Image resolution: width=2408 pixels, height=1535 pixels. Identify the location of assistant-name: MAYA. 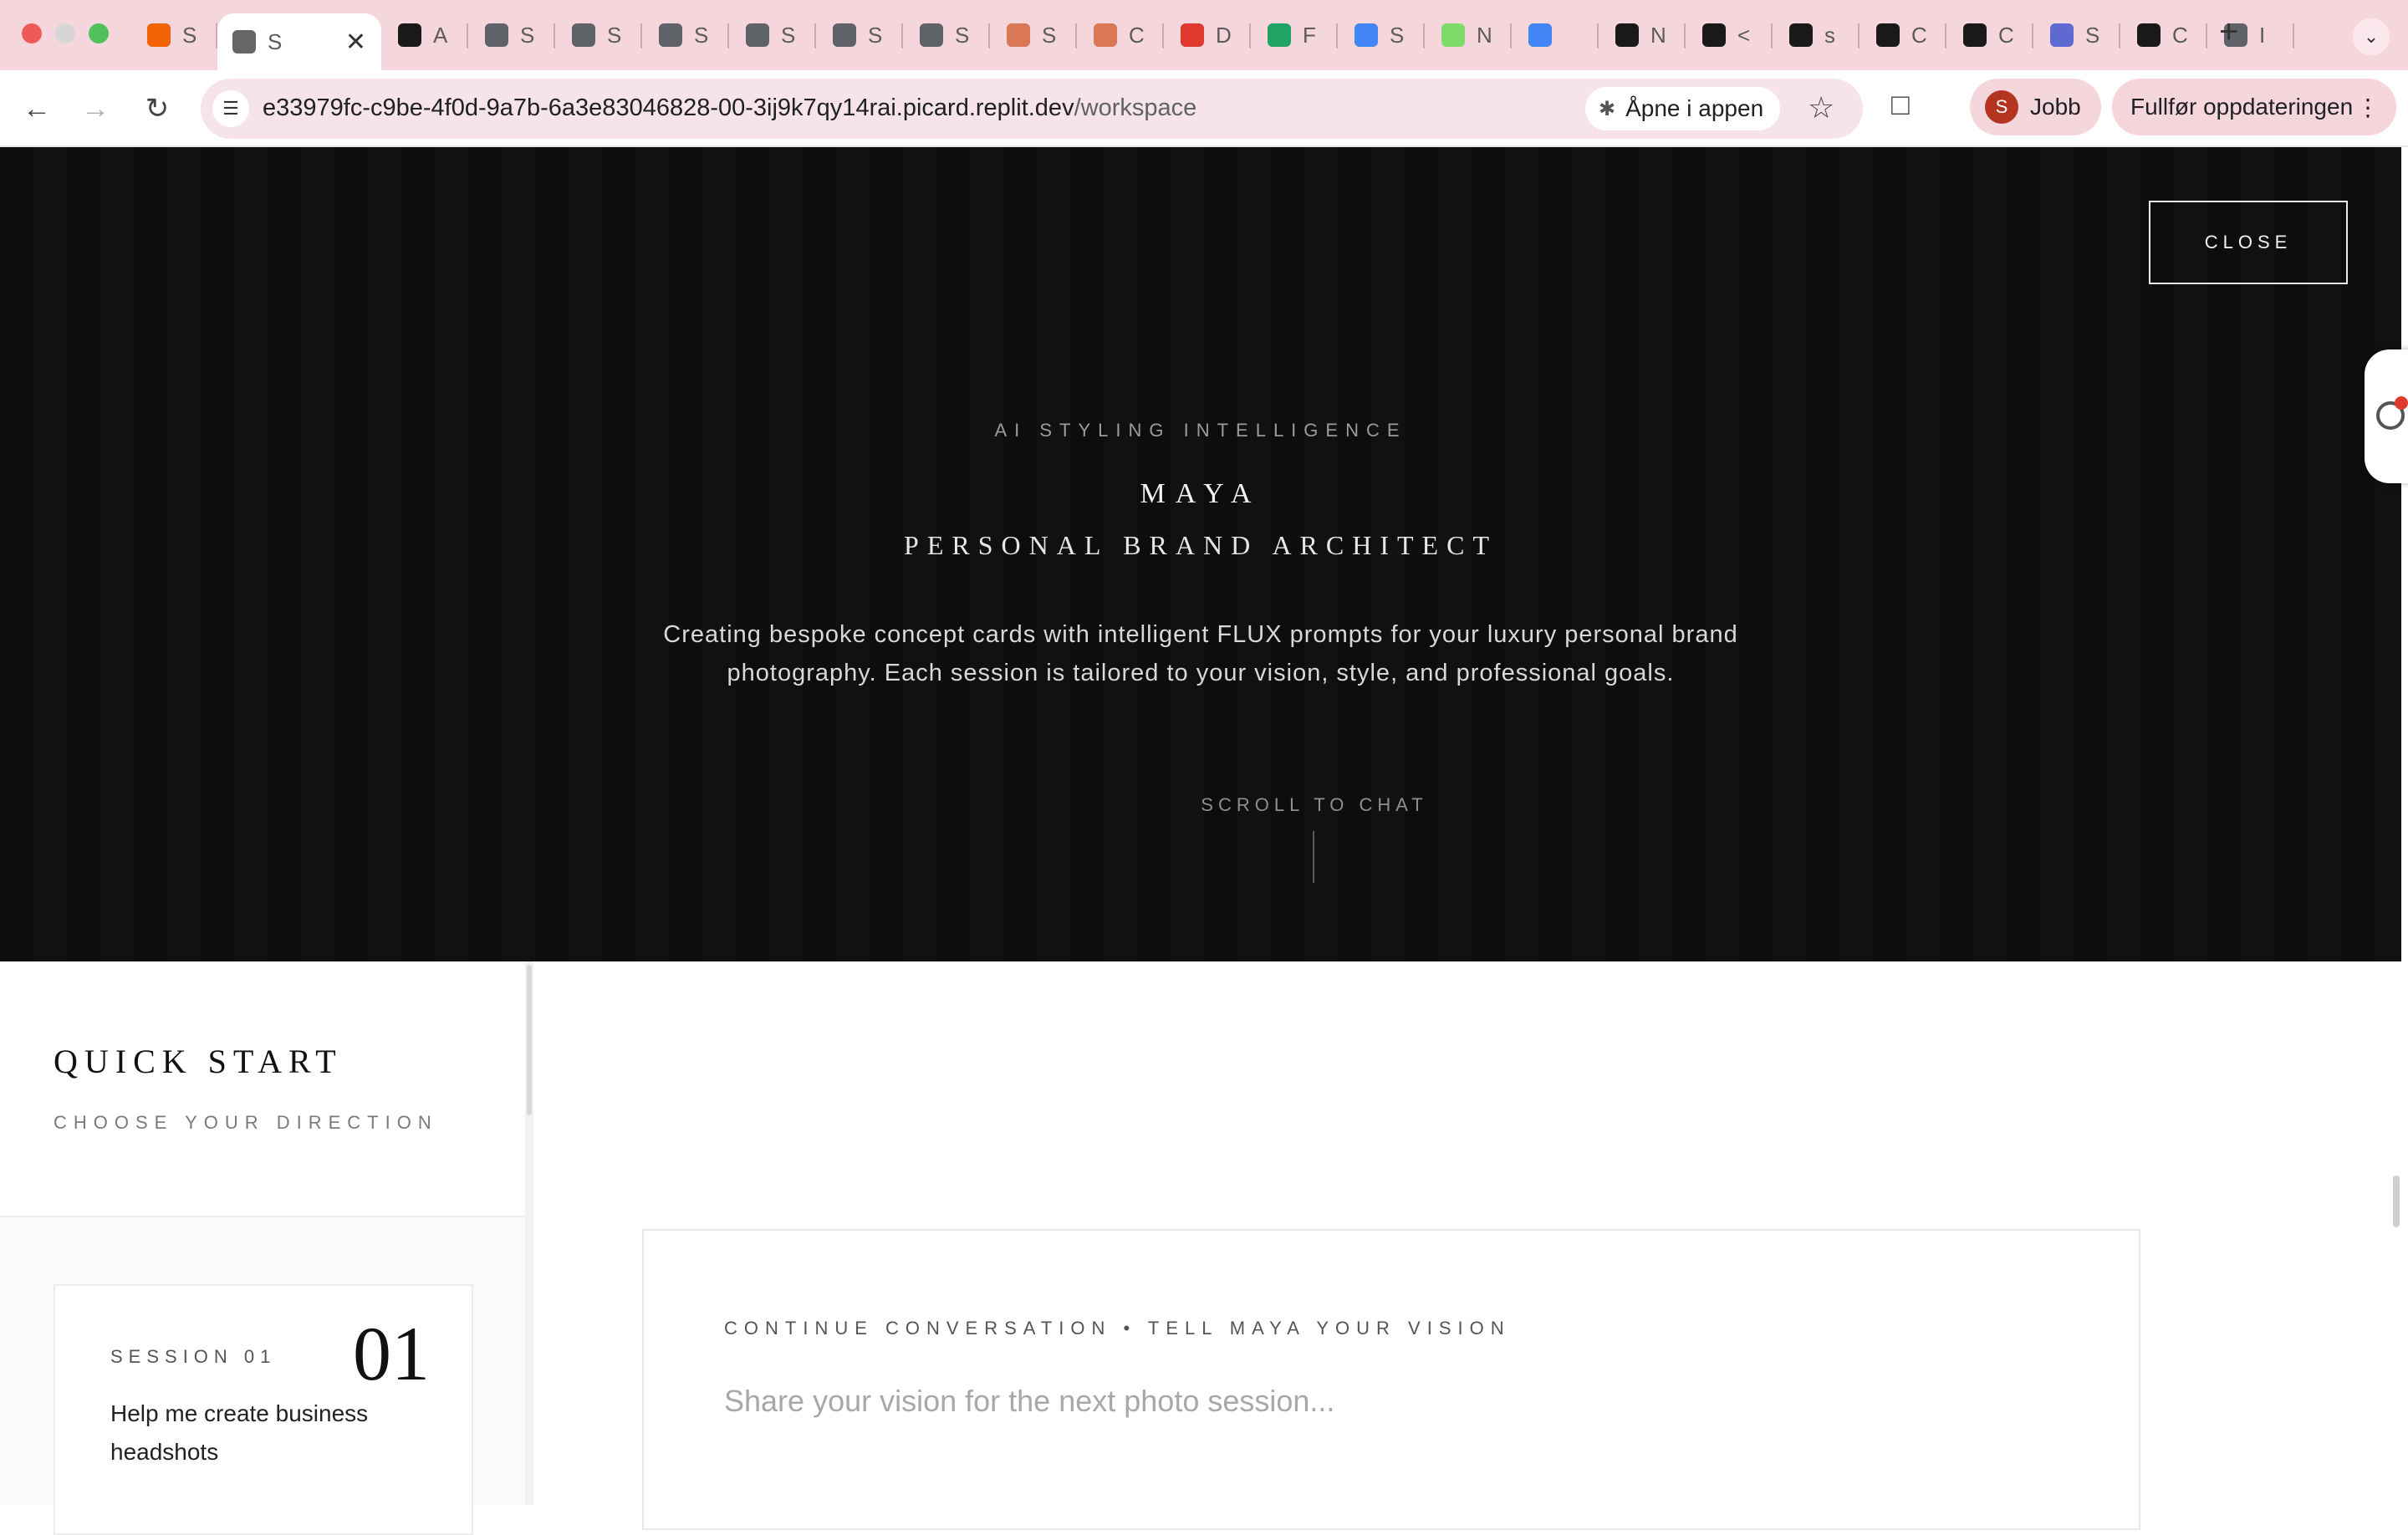
(1201, 493).